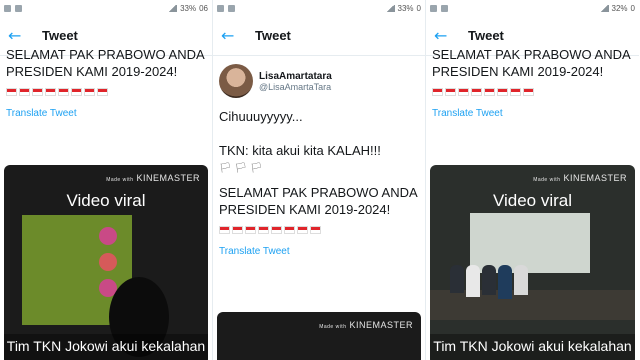  Describe the element at coordinates (241, 168) in the screenshot. I see `white-flag-emoji-row: 🏳 🏳 🏳` at that location.